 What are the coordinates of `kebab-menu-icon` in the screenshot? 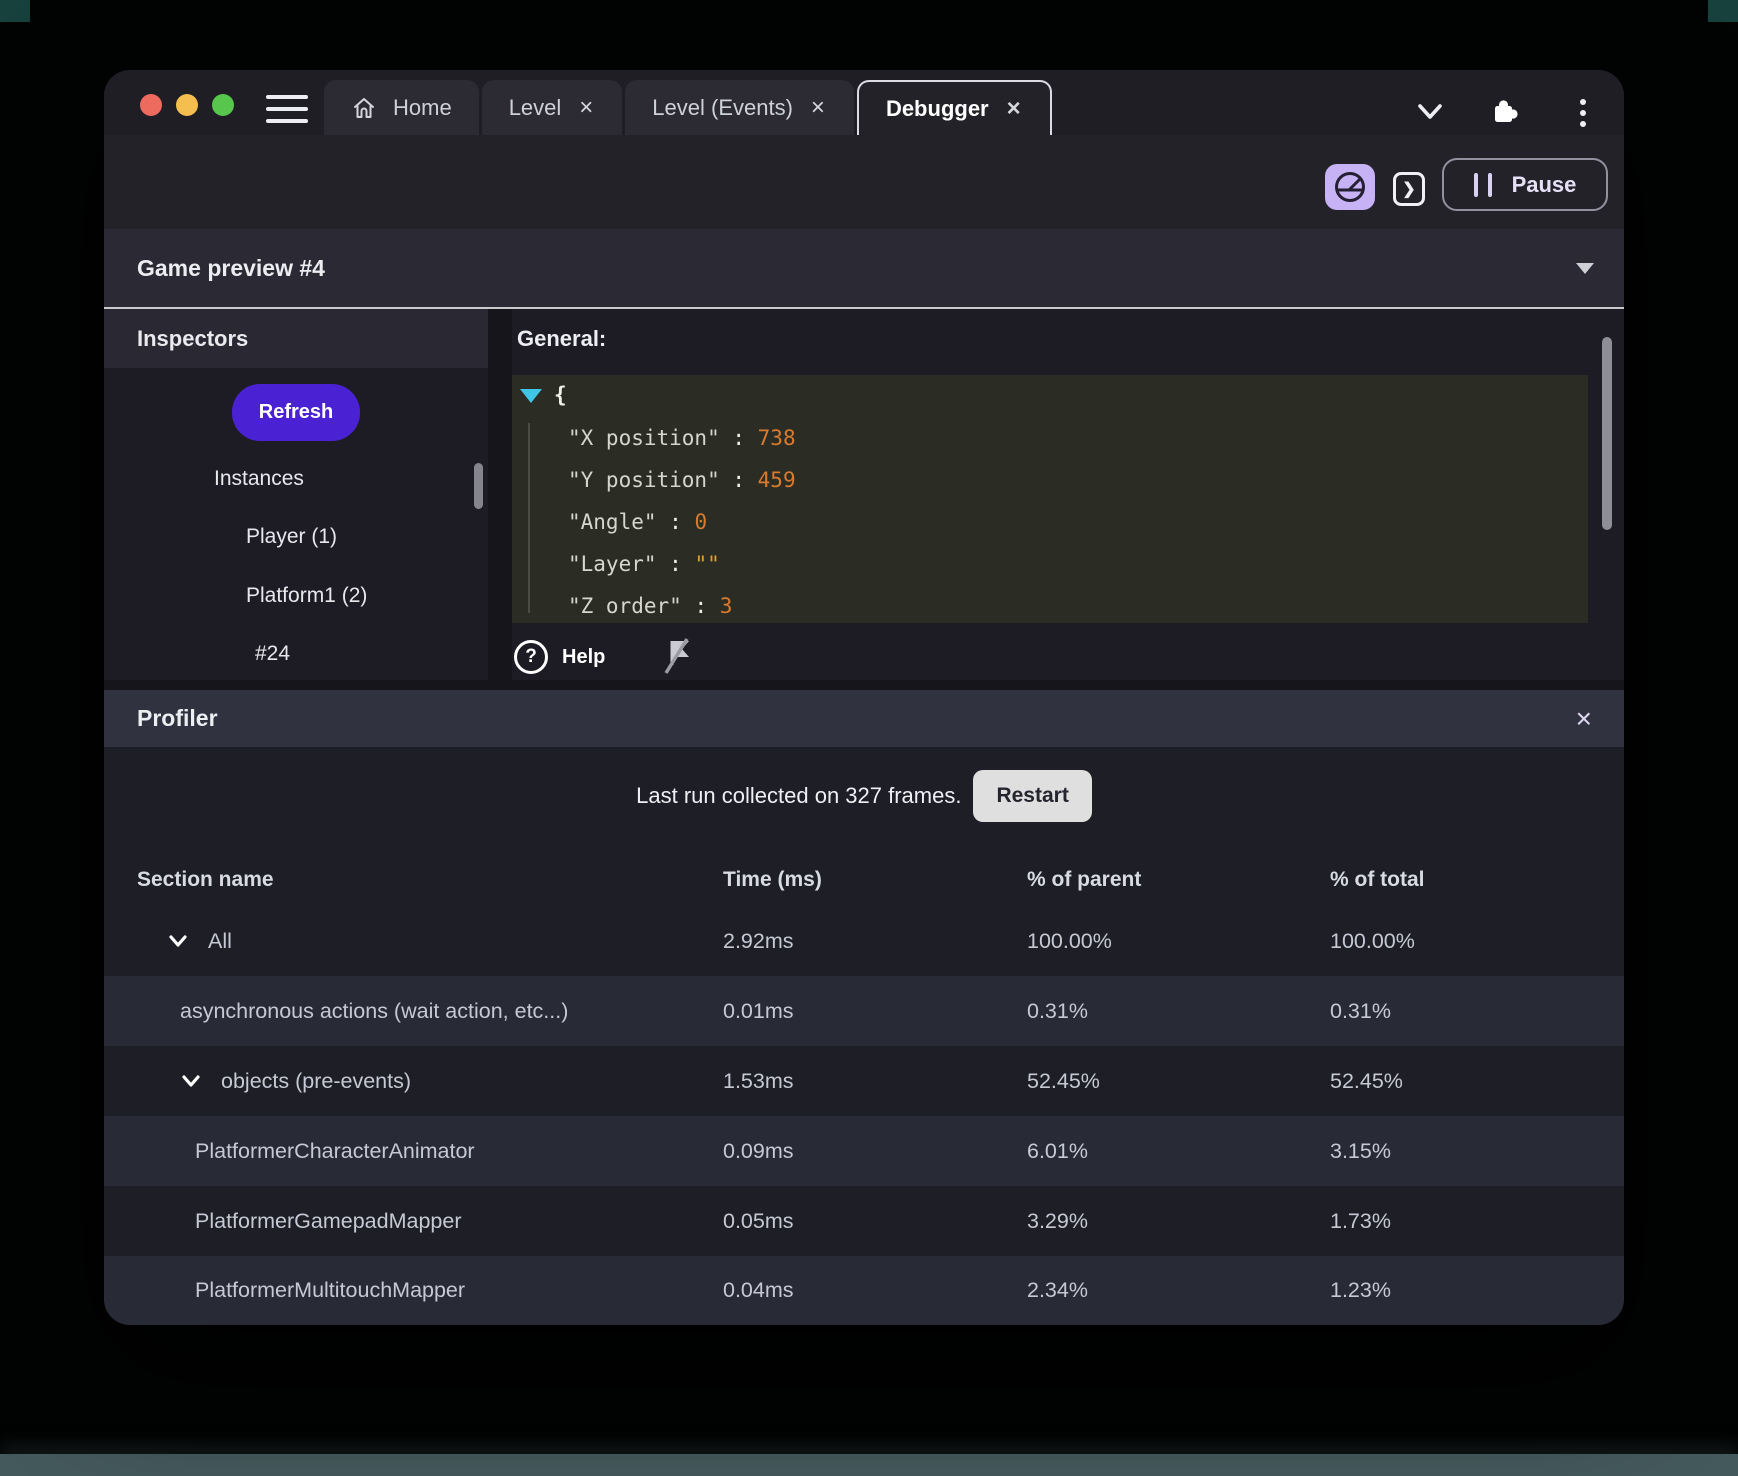 It's located at (1583, 113).